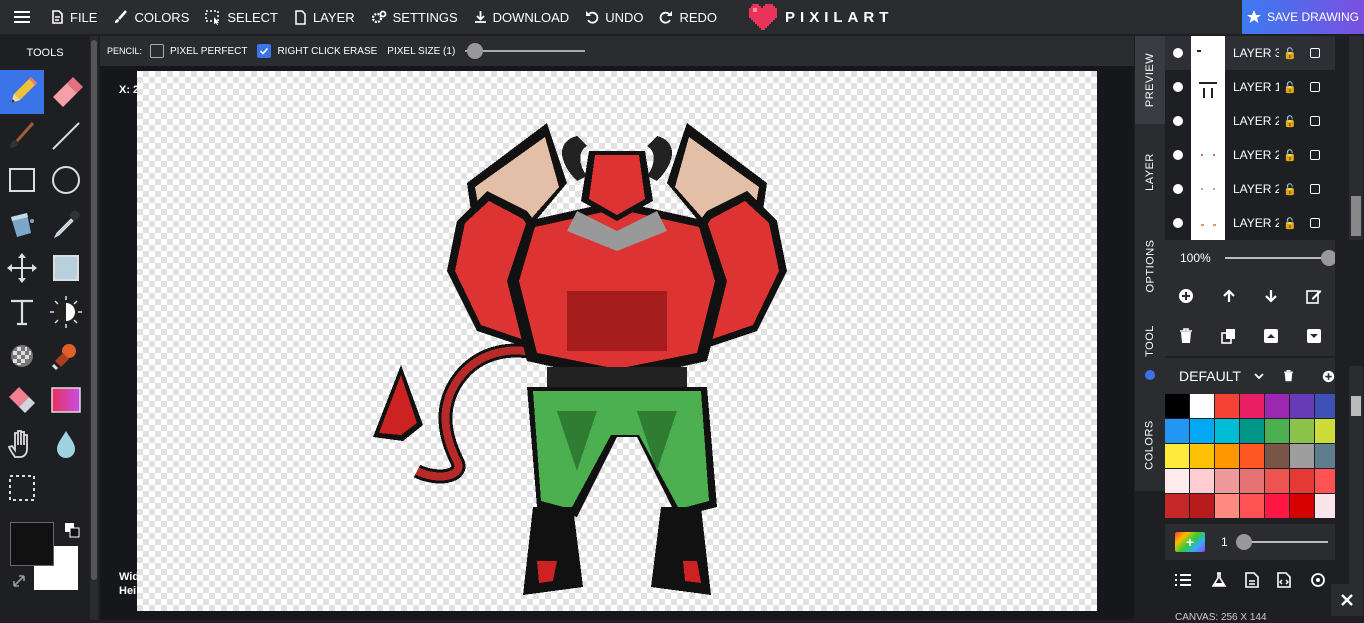 Image resolution: width=1364 pixels, height=623 pixels. What do you see at coordinates (1271, 296) in the screenshot?
I see `move-layer-down-button` at bounding box center [1271, 296].